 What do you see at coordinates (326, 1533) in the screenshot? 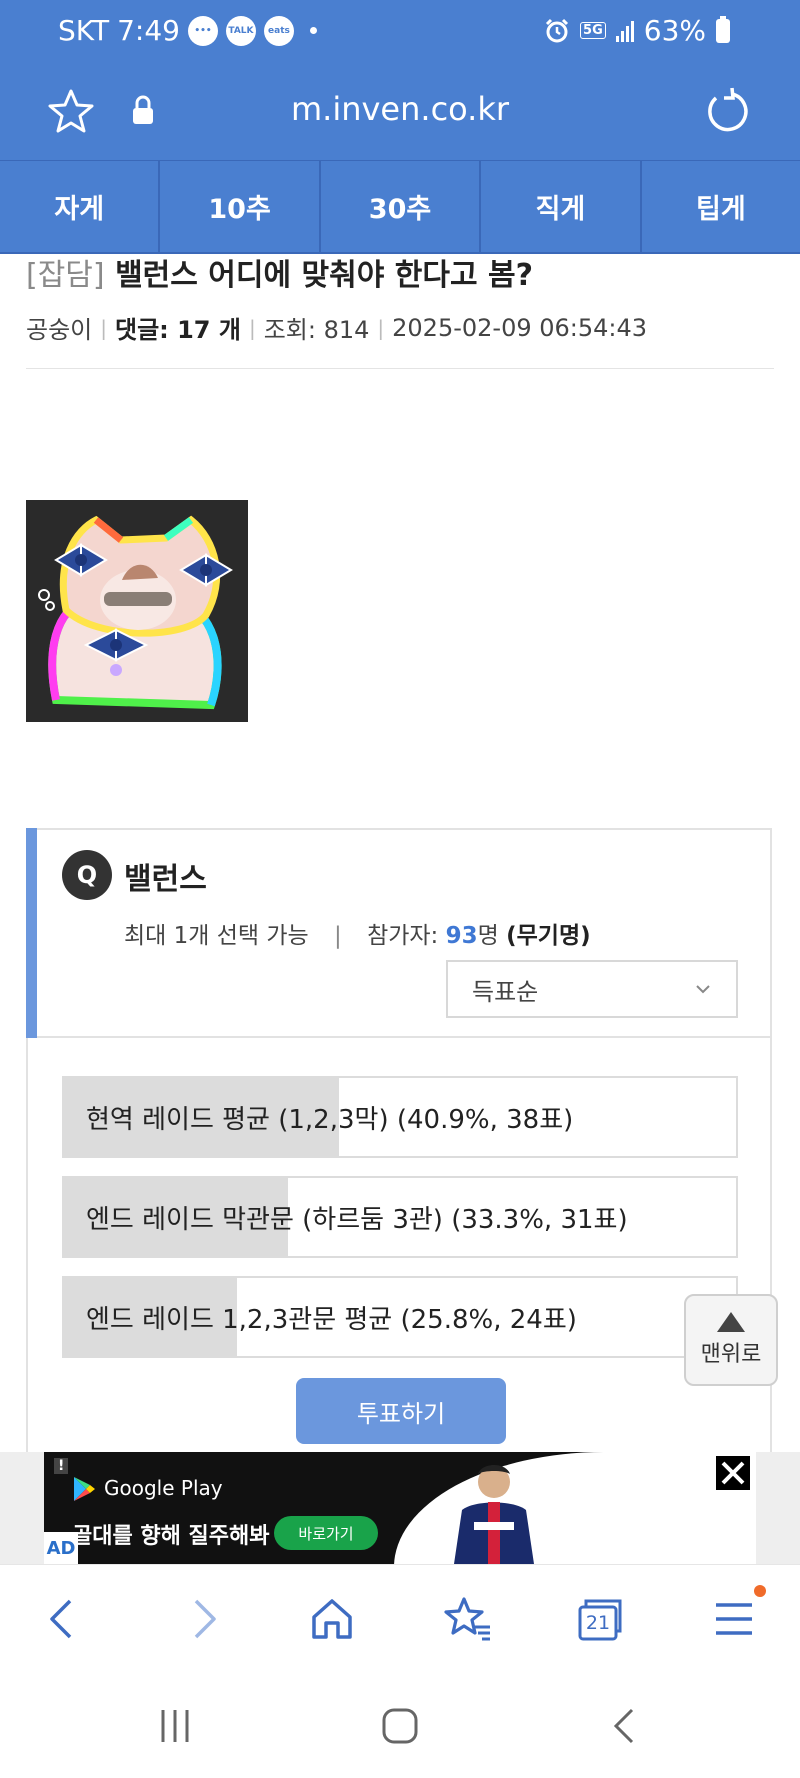
I see `ad-cta-button: 바로가기` at bounding box center [326, 1533].